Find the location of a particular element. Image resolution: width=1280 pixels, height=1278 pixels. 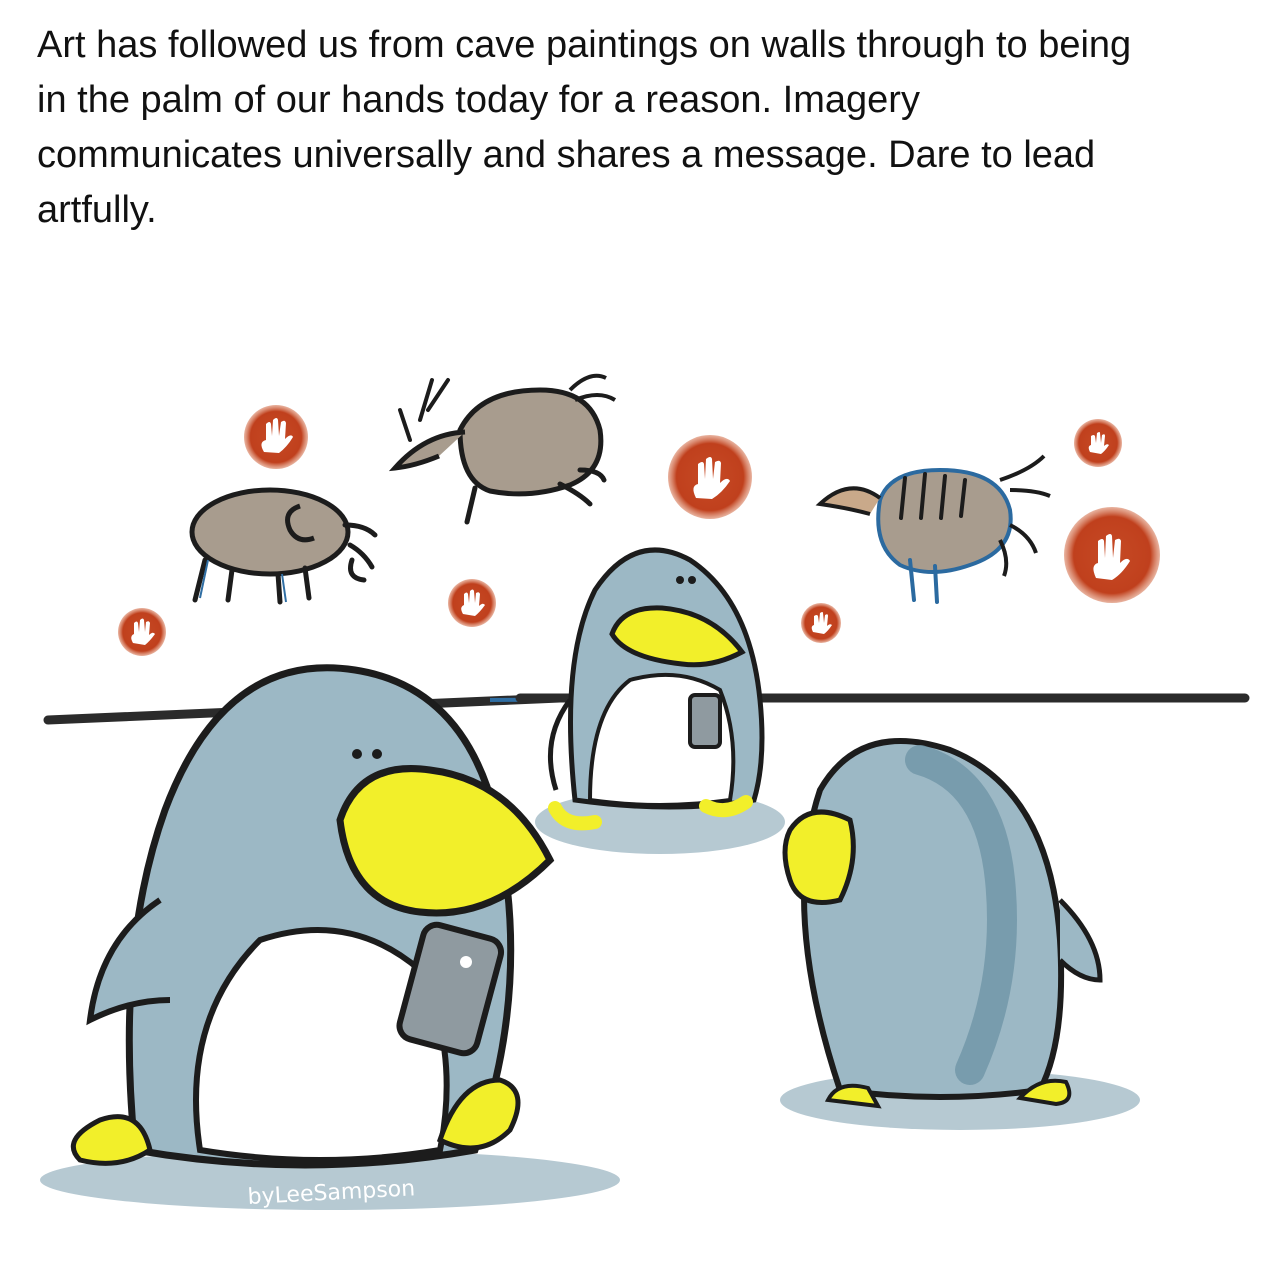

penguin-middle is located at coordinates (656, 689).